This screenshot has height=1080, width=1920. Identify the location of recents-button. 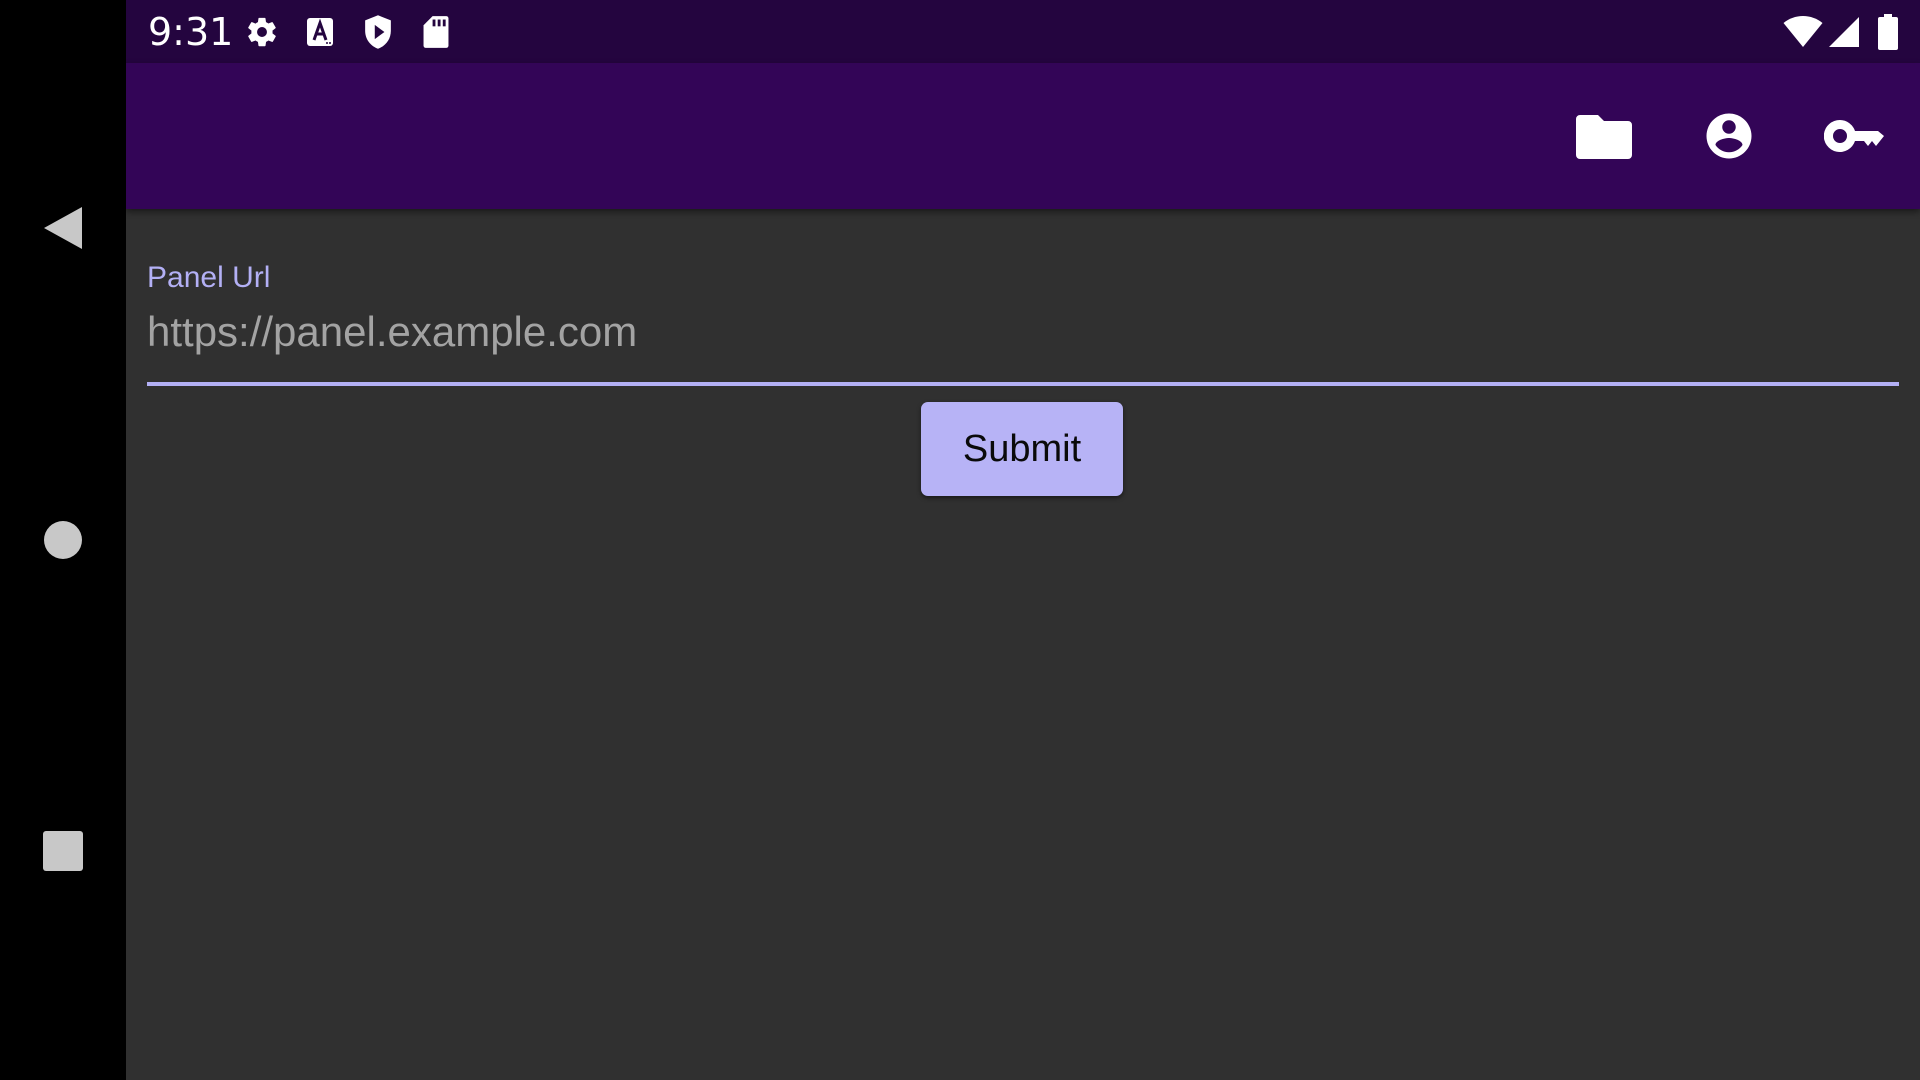
(63, 851).